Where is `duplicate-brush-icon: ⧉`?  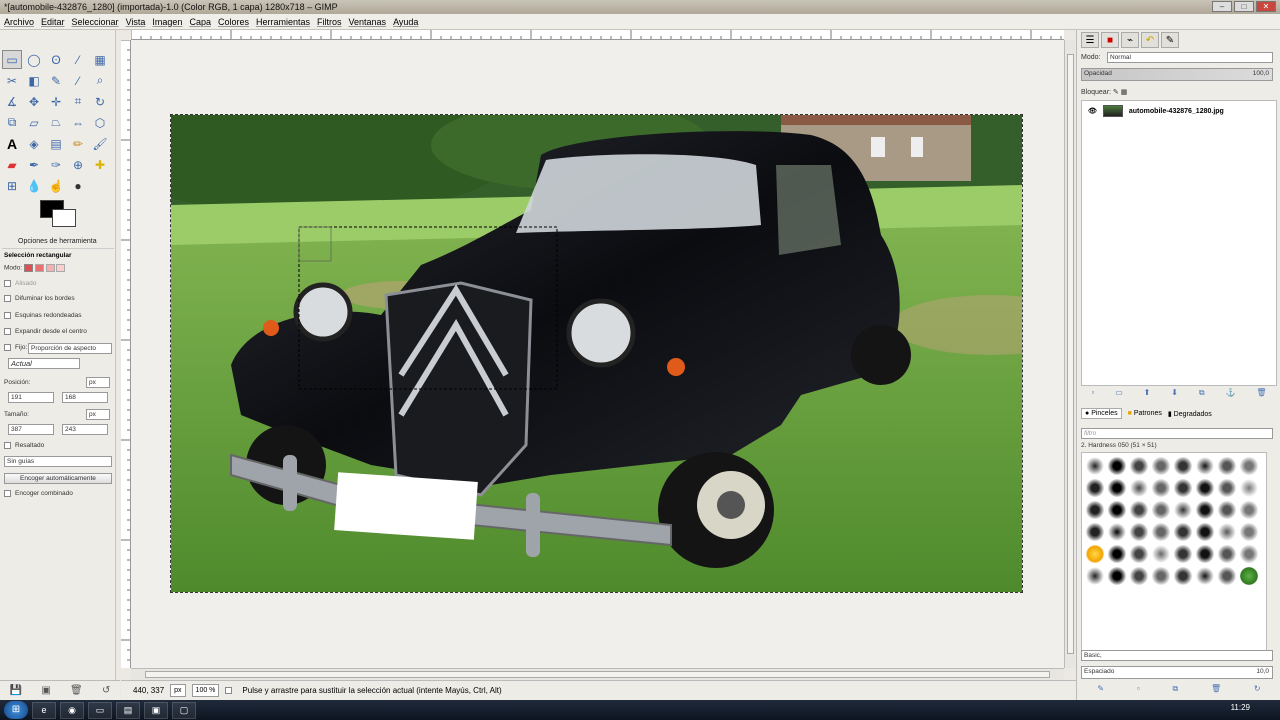
duplicate-brush-icon: ⧉ is located at coordinates (1175, 690).